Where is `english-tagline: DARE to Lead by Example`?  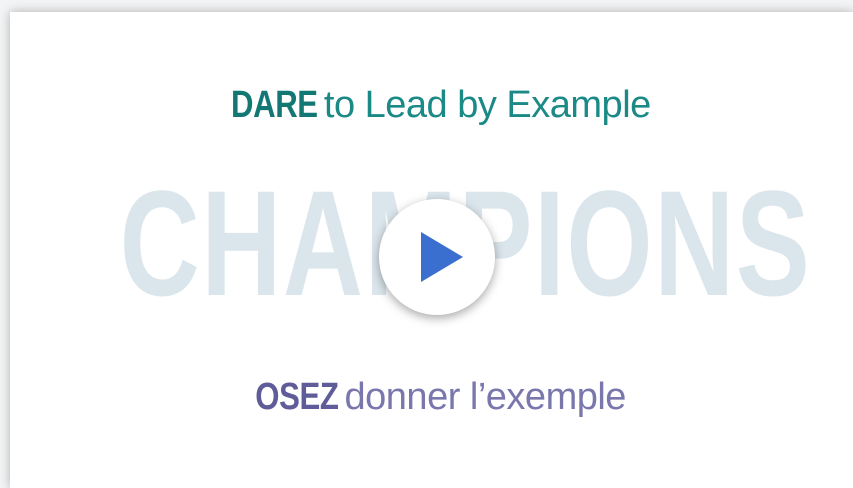 english-tagline: DARE to Lead by Example is located at coordinates (431, 105).